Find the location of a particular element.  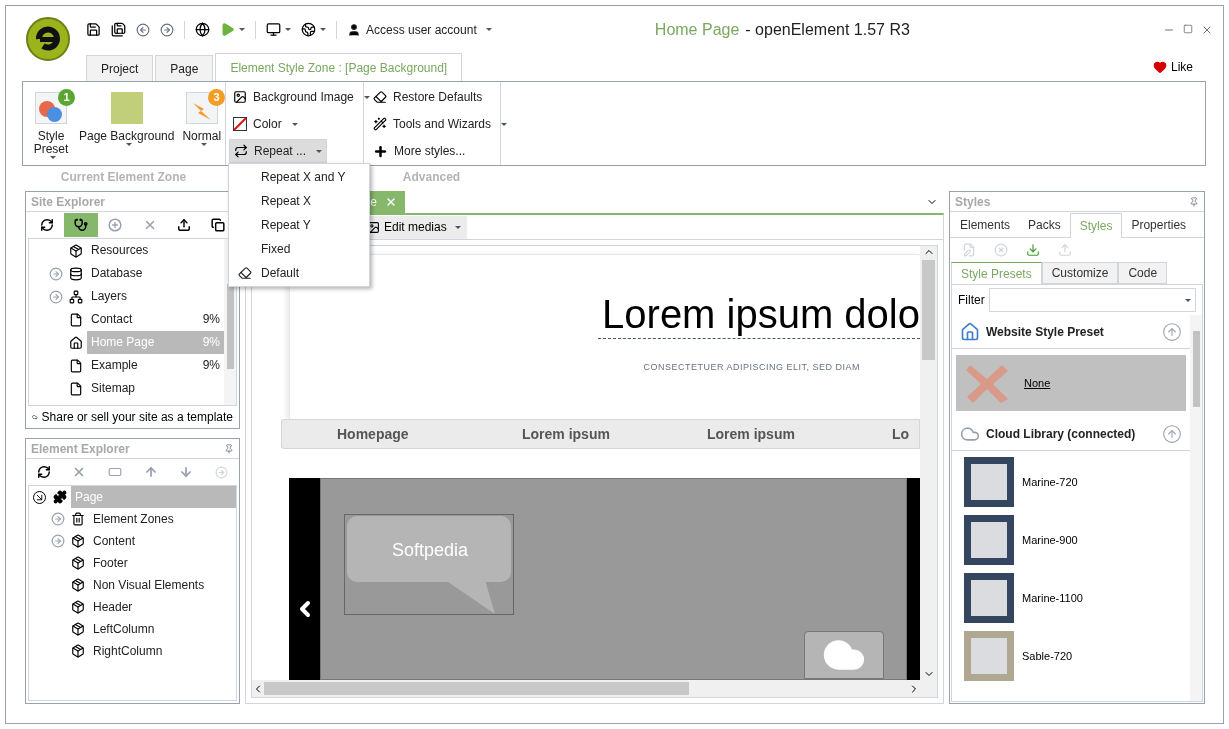

nav-link: Lo is located at coordinates (906, 434).